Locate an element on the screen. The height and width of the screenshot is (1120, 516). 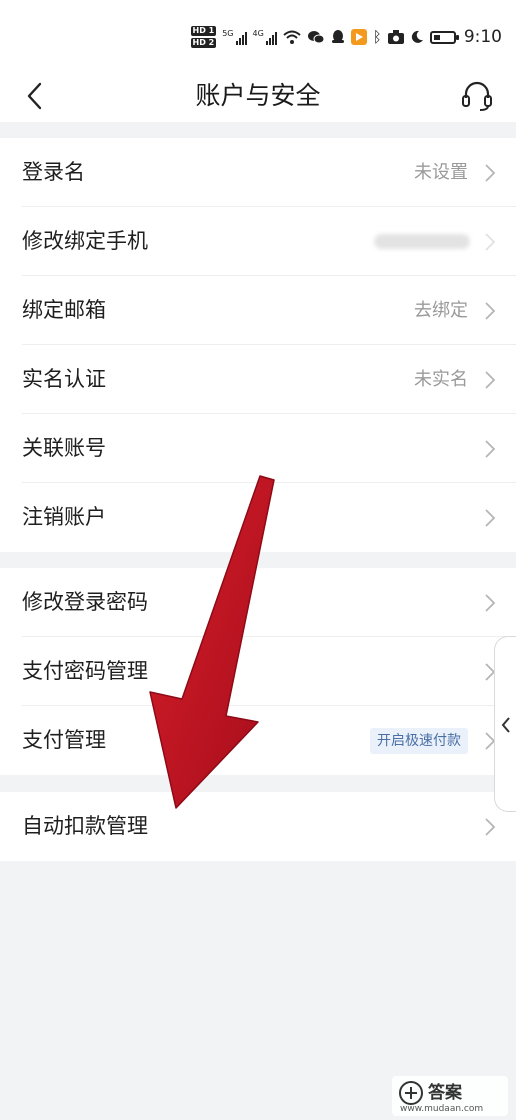
signal-5g-icon: 5G is located at coordinates (234, 37).